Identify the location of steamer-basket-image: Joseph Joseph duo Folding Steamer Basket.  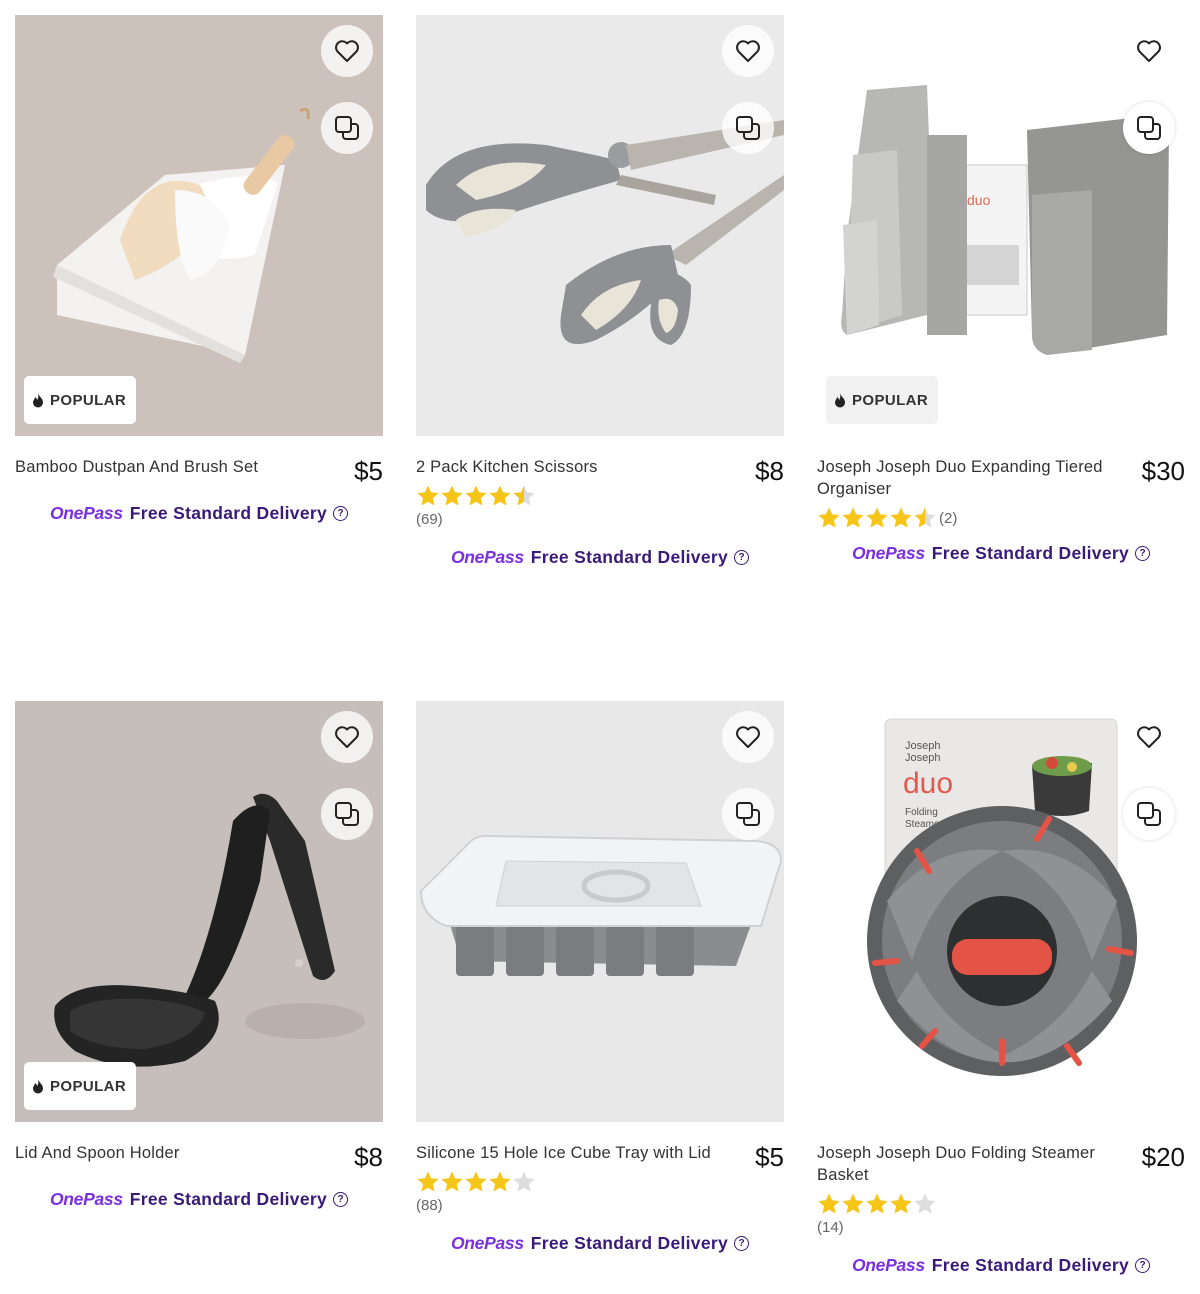
(1001, 911).